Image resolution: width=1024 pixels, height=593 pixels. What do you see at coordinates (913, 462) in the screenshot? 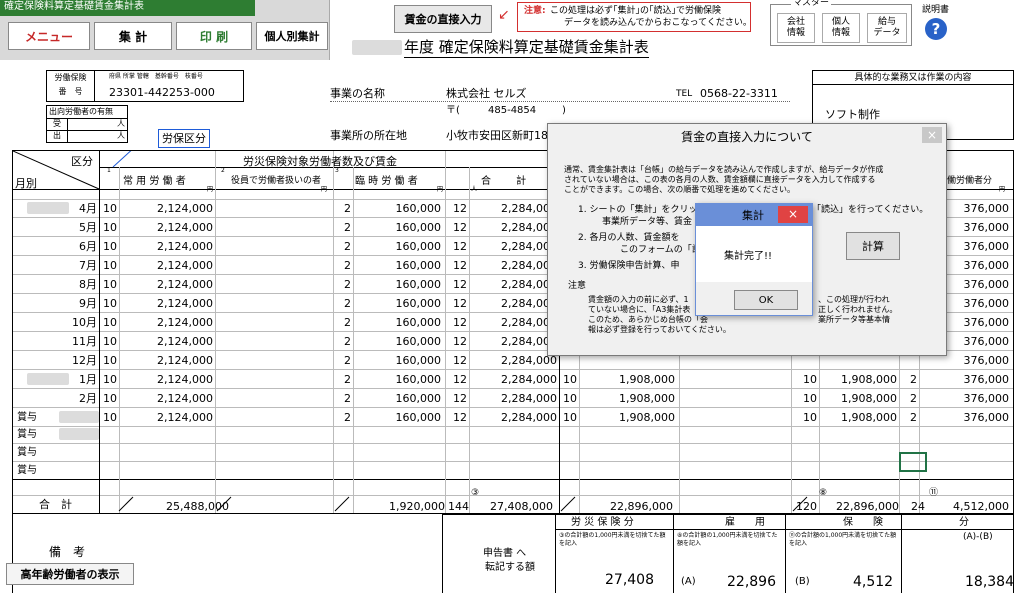
I see `selected-cell` at bounding box center [913, 462].